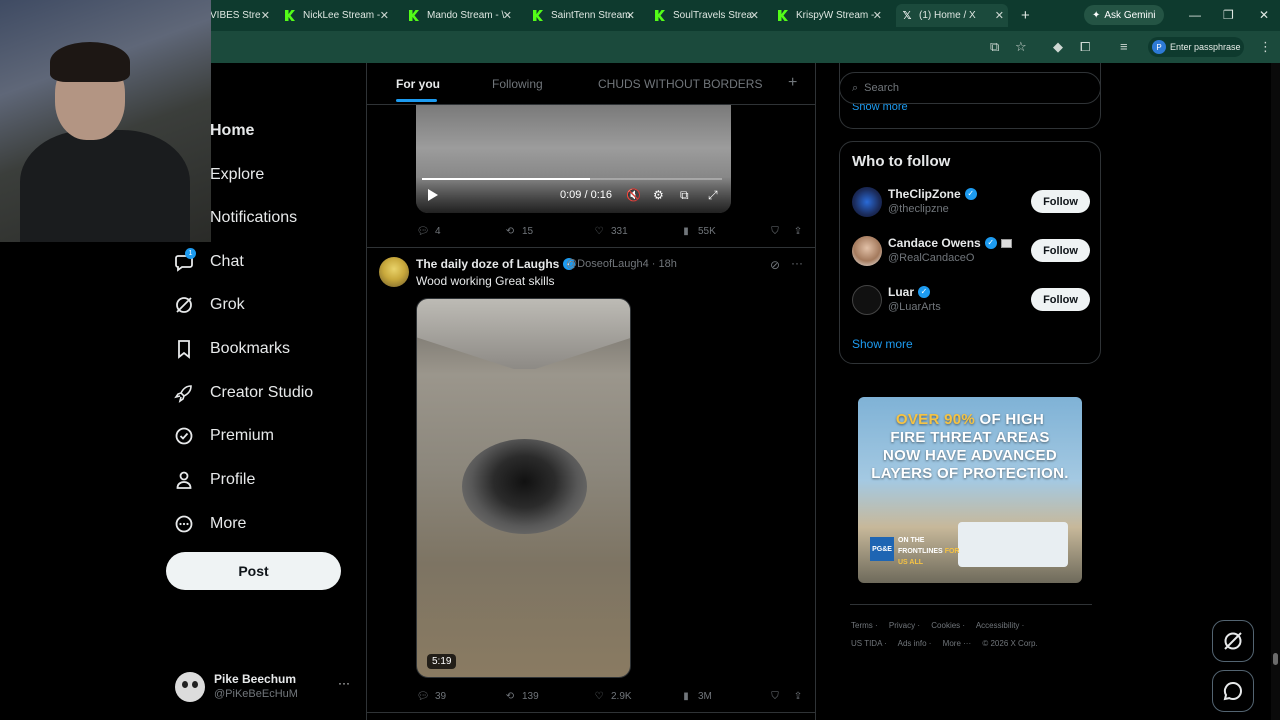 Image resolution: width=1280 pixels, height=720 pixels. What do you see at coordinates (1124, 46) in the screenshot?
I see `media-control-icon: ≡` at bounding box center [1124, 46].